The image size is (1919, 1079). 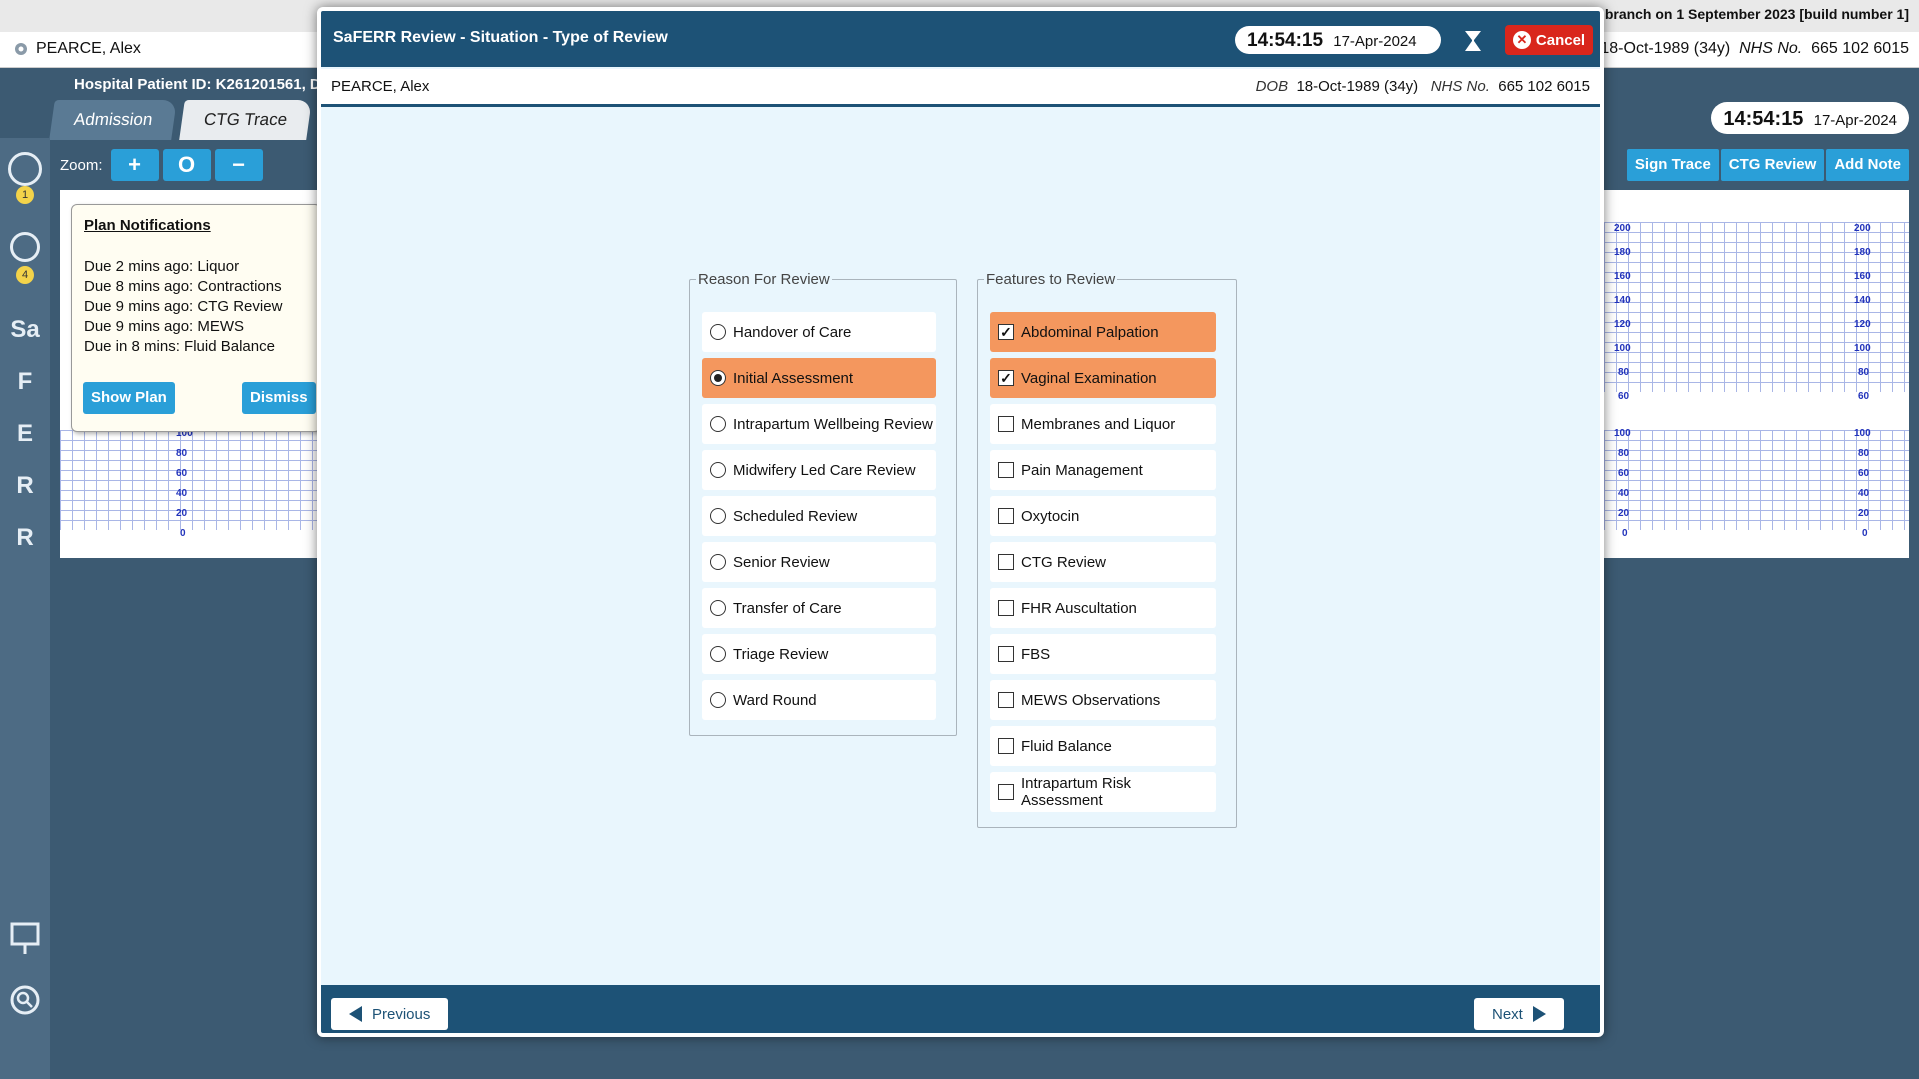 What do you see at coordinates (76, 49) in the screenshot?
I see `patient-name-block: PEARCE, Alex` at bounding box center [76, 49].